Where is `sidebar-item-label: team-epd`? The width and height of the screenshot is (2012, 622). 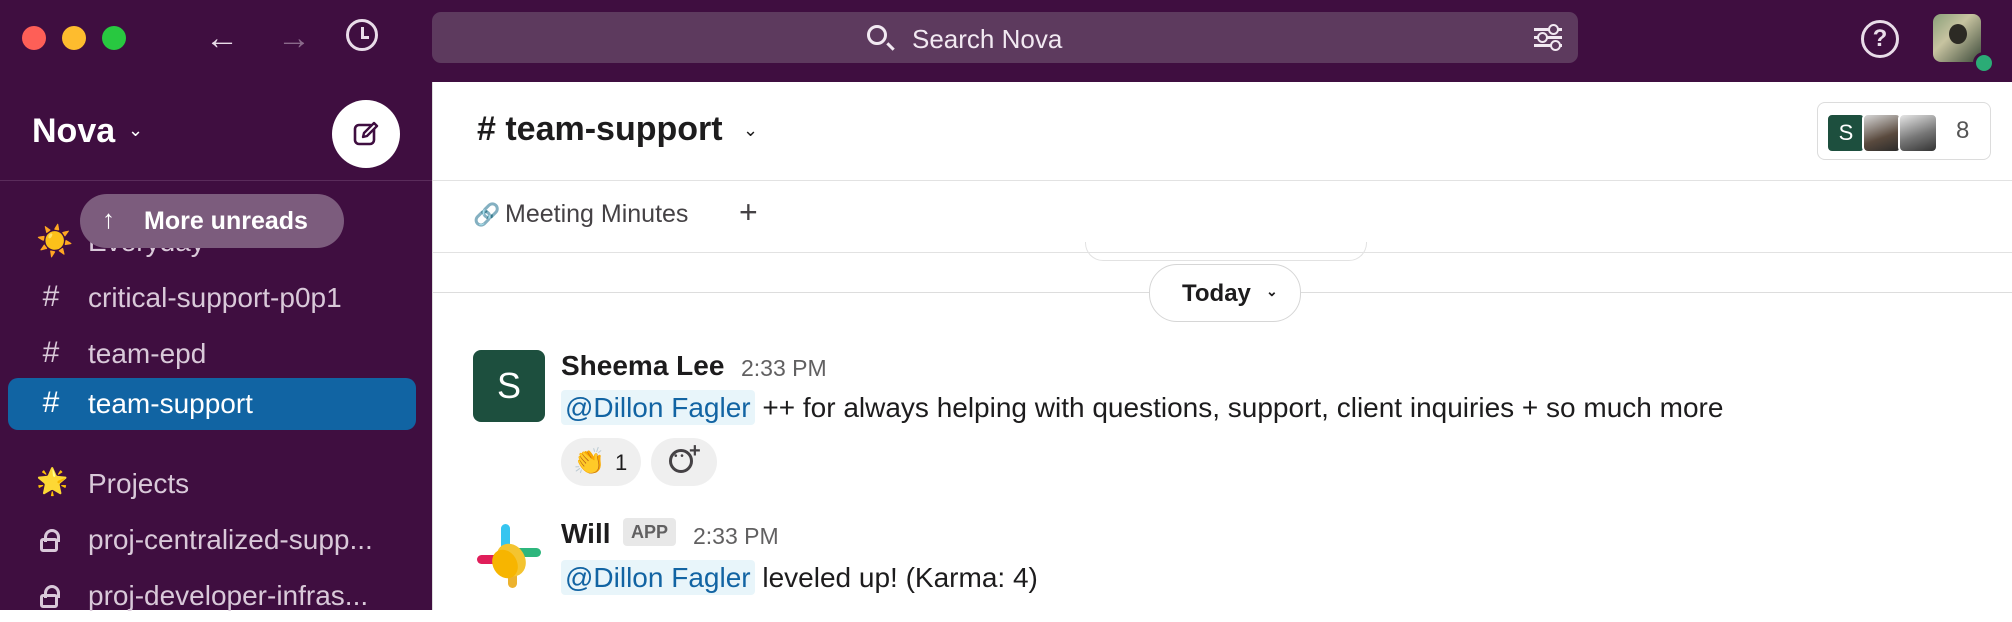
sidebar-item-label: team-epd is located at coordinates (147, 353).